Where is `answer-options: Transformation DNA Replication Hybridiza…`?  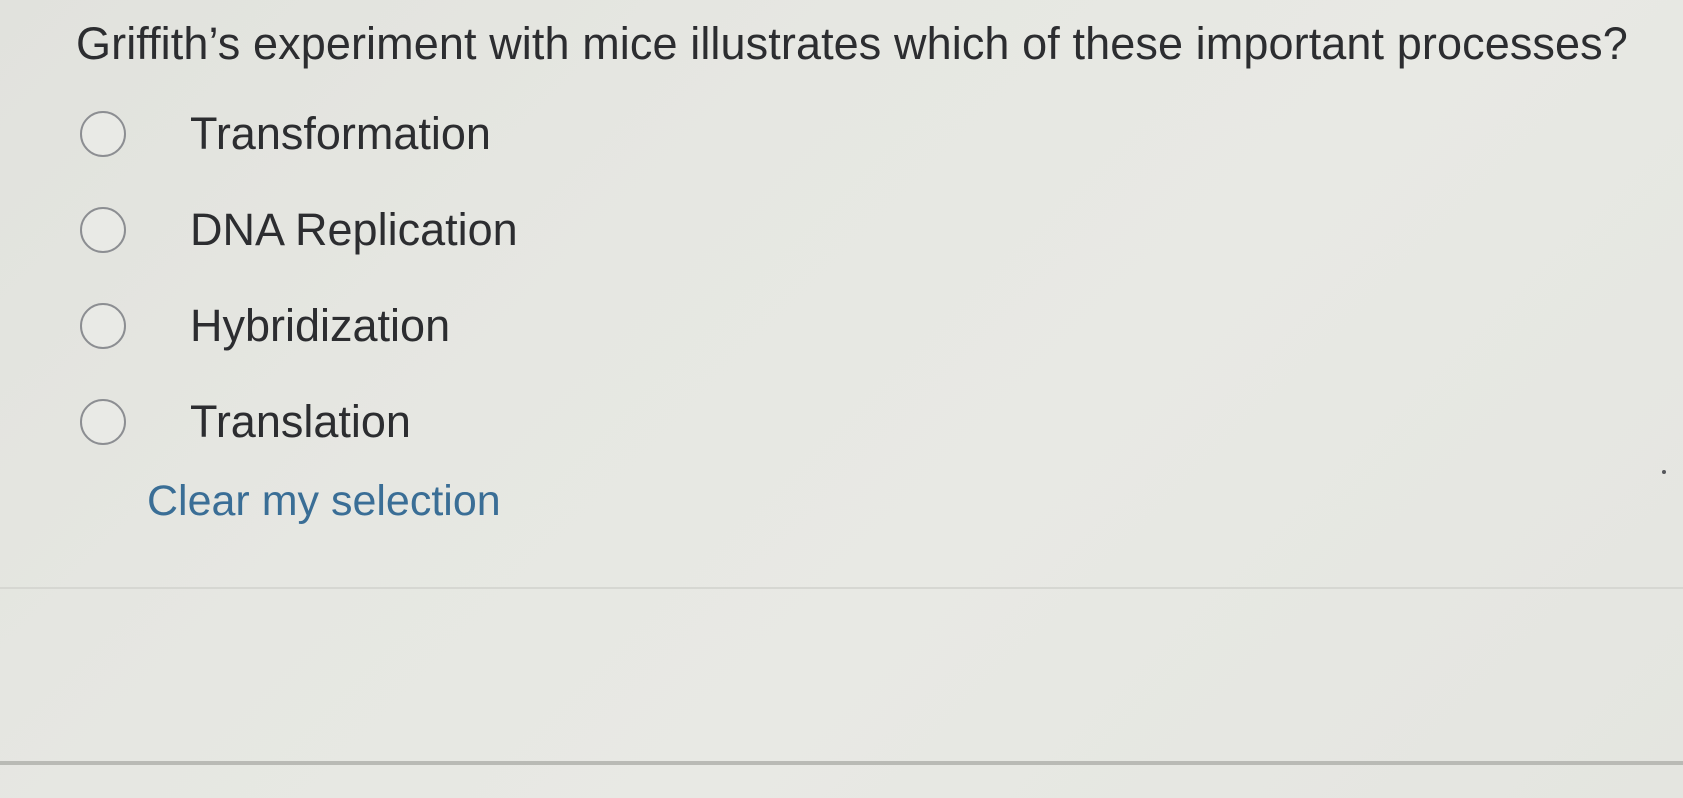
answer-options: Transformation DNA Replication Hybridiza… is located at coordinates (299, 278).